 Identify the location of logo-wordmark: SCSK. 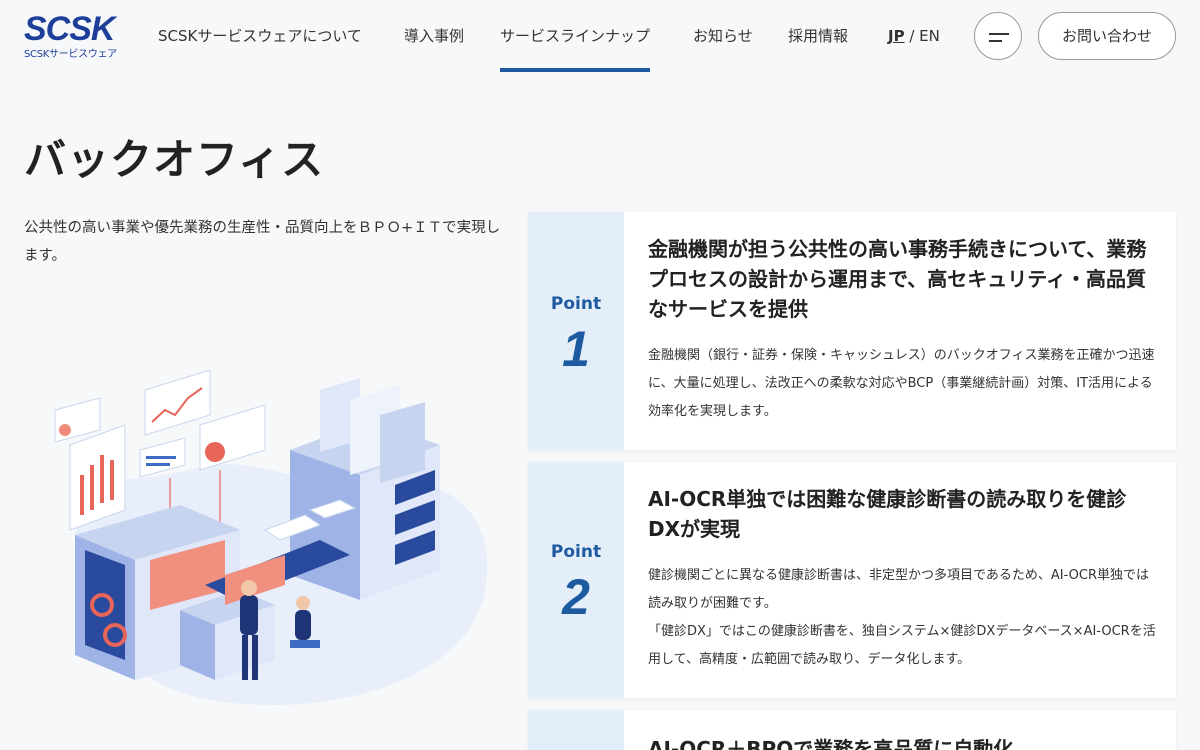
(69, 29).